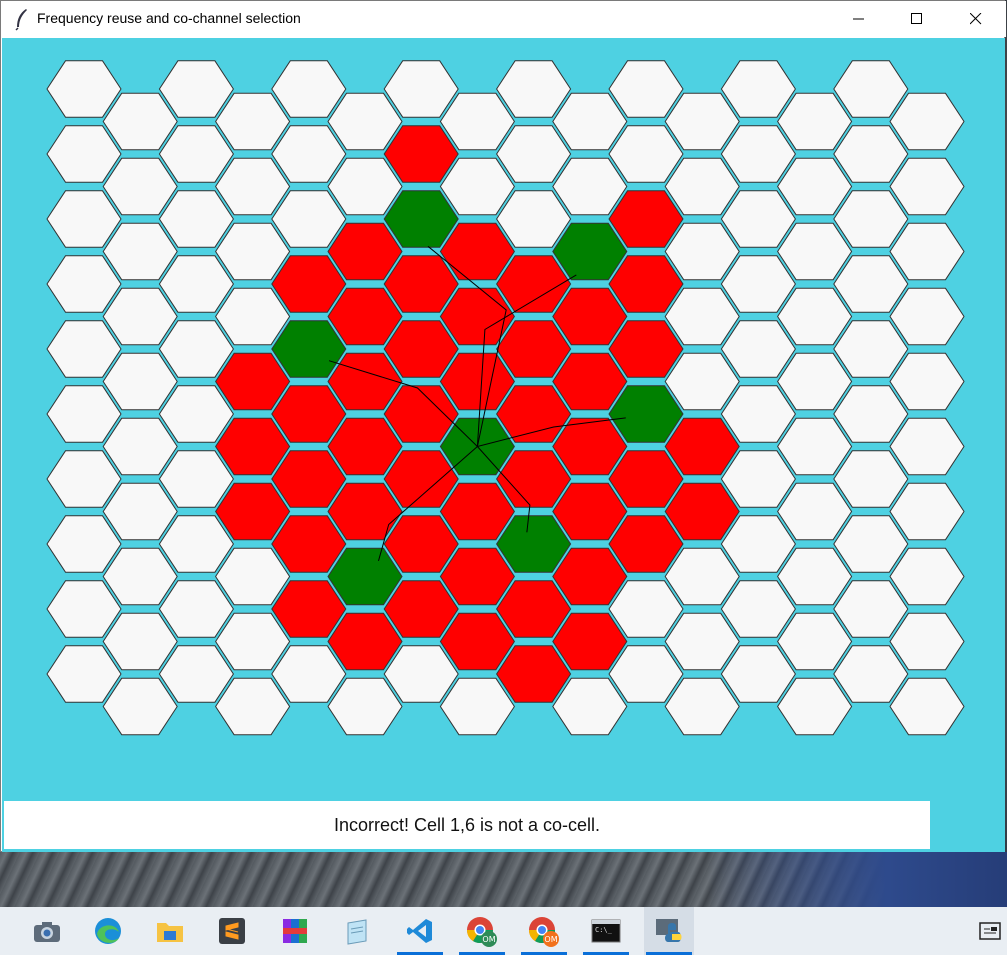 The image size is (1007, 955). Describe the element at coordinates (47, 931) in the screenshot. I see `taskbar-camera` at that location.